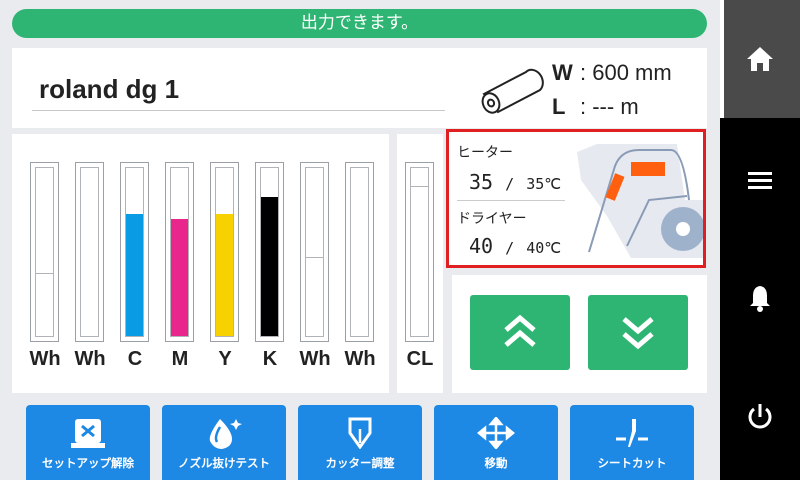  Describe the element at coordinates (640, 201) in the screenshot. I see `heater-diagram-icon` at that location.